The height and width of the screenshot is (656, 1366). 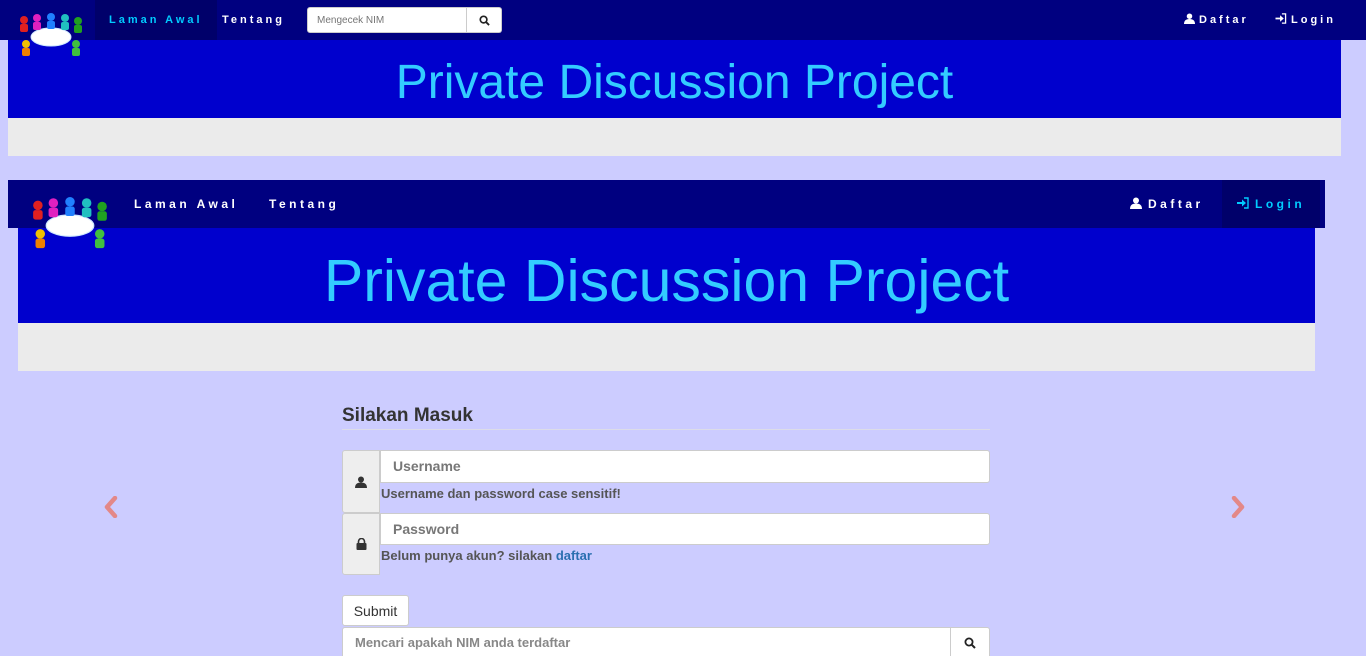 I want to click on page-title-2: Private Discussion Project, so click(x=666, y=281).